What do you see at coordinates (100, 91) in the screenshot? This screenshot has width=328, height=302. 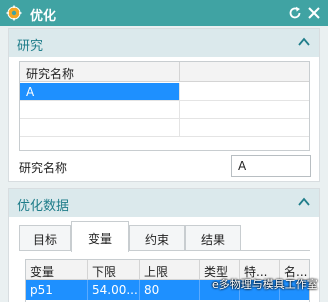 I see `study-name-cell: A` at bounding box center [100, 91].